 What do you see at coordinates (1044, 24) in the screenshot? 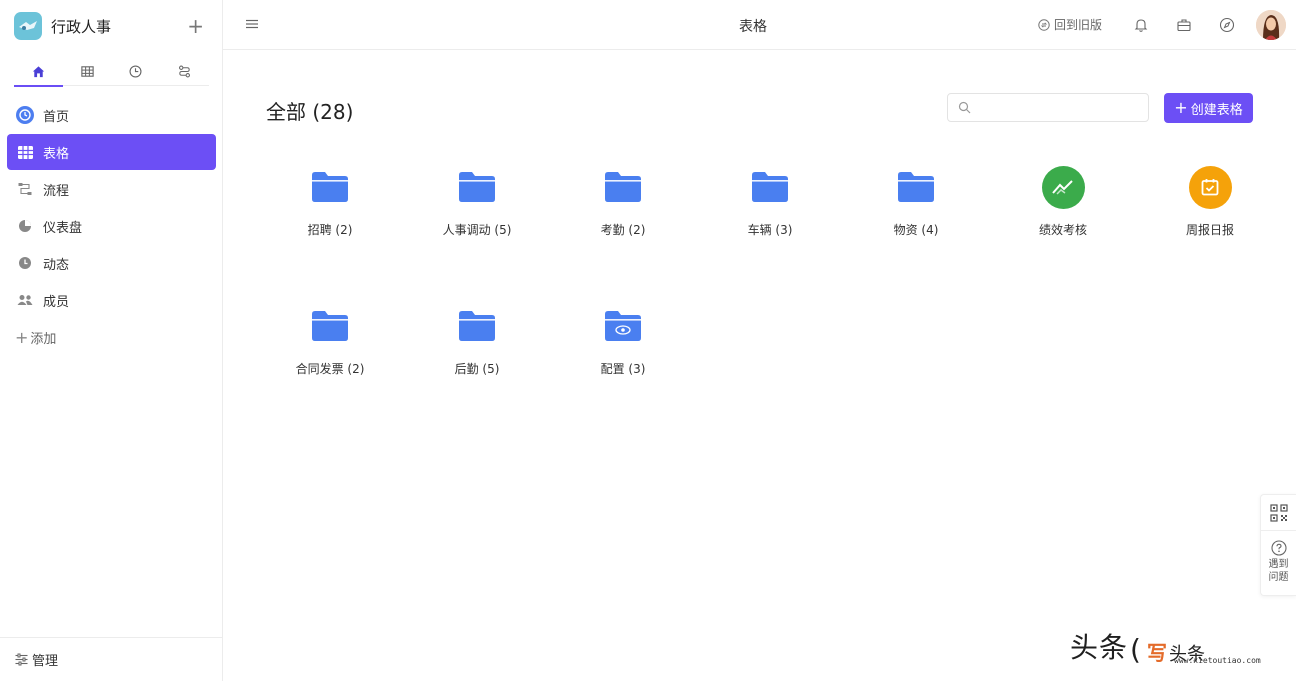
I see `switch-icon` at bounding box center [1044, 24].